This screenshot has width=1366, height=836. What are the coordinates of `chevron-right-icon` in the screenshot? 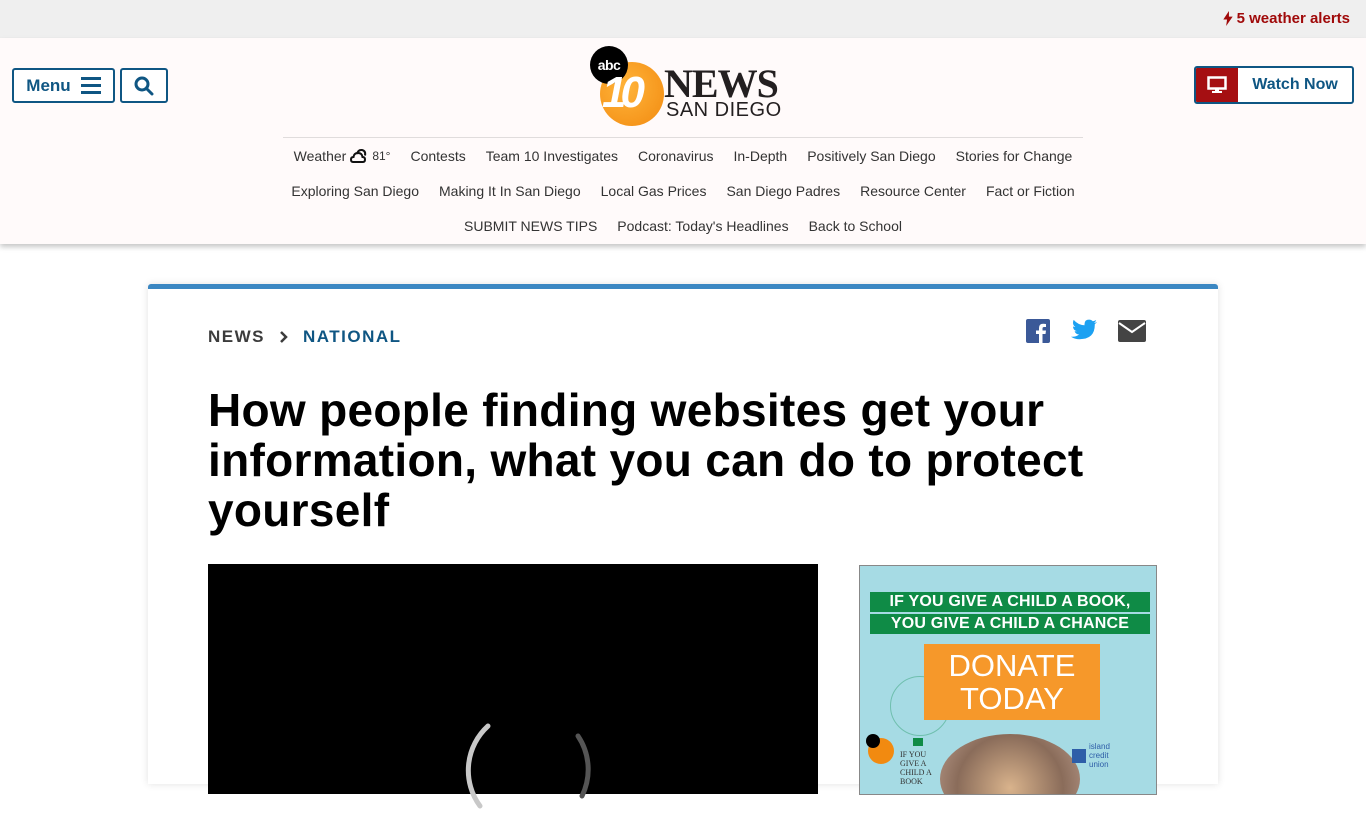 It's located at (284, 337).